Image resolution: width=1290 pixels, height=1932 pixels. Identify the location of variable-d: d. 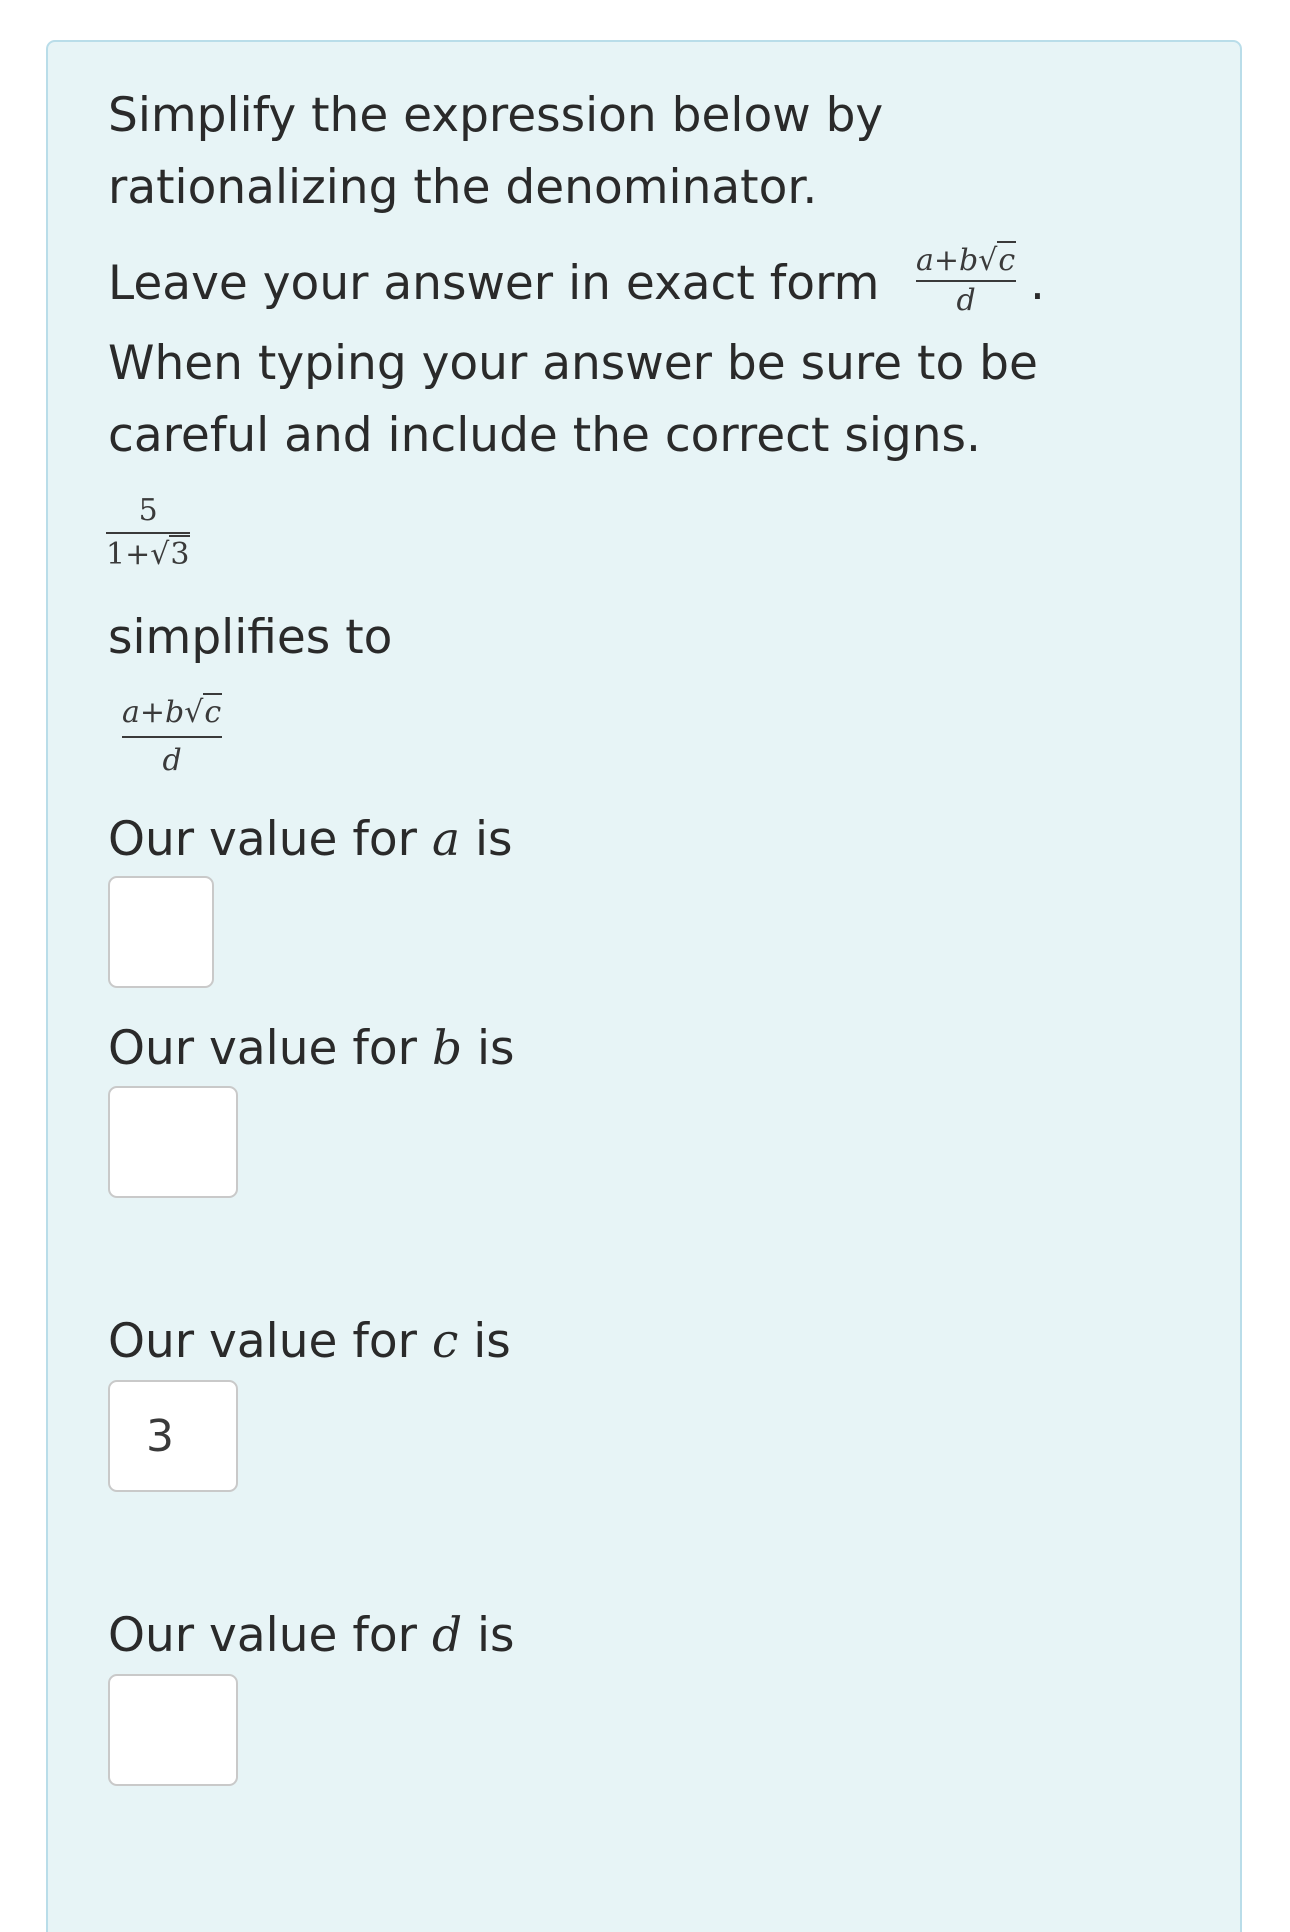
(447, 1635).